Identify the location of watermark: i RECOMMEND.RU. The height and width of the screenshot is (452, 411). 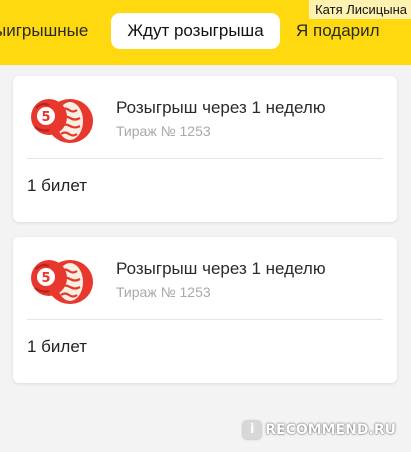
(319, 430).